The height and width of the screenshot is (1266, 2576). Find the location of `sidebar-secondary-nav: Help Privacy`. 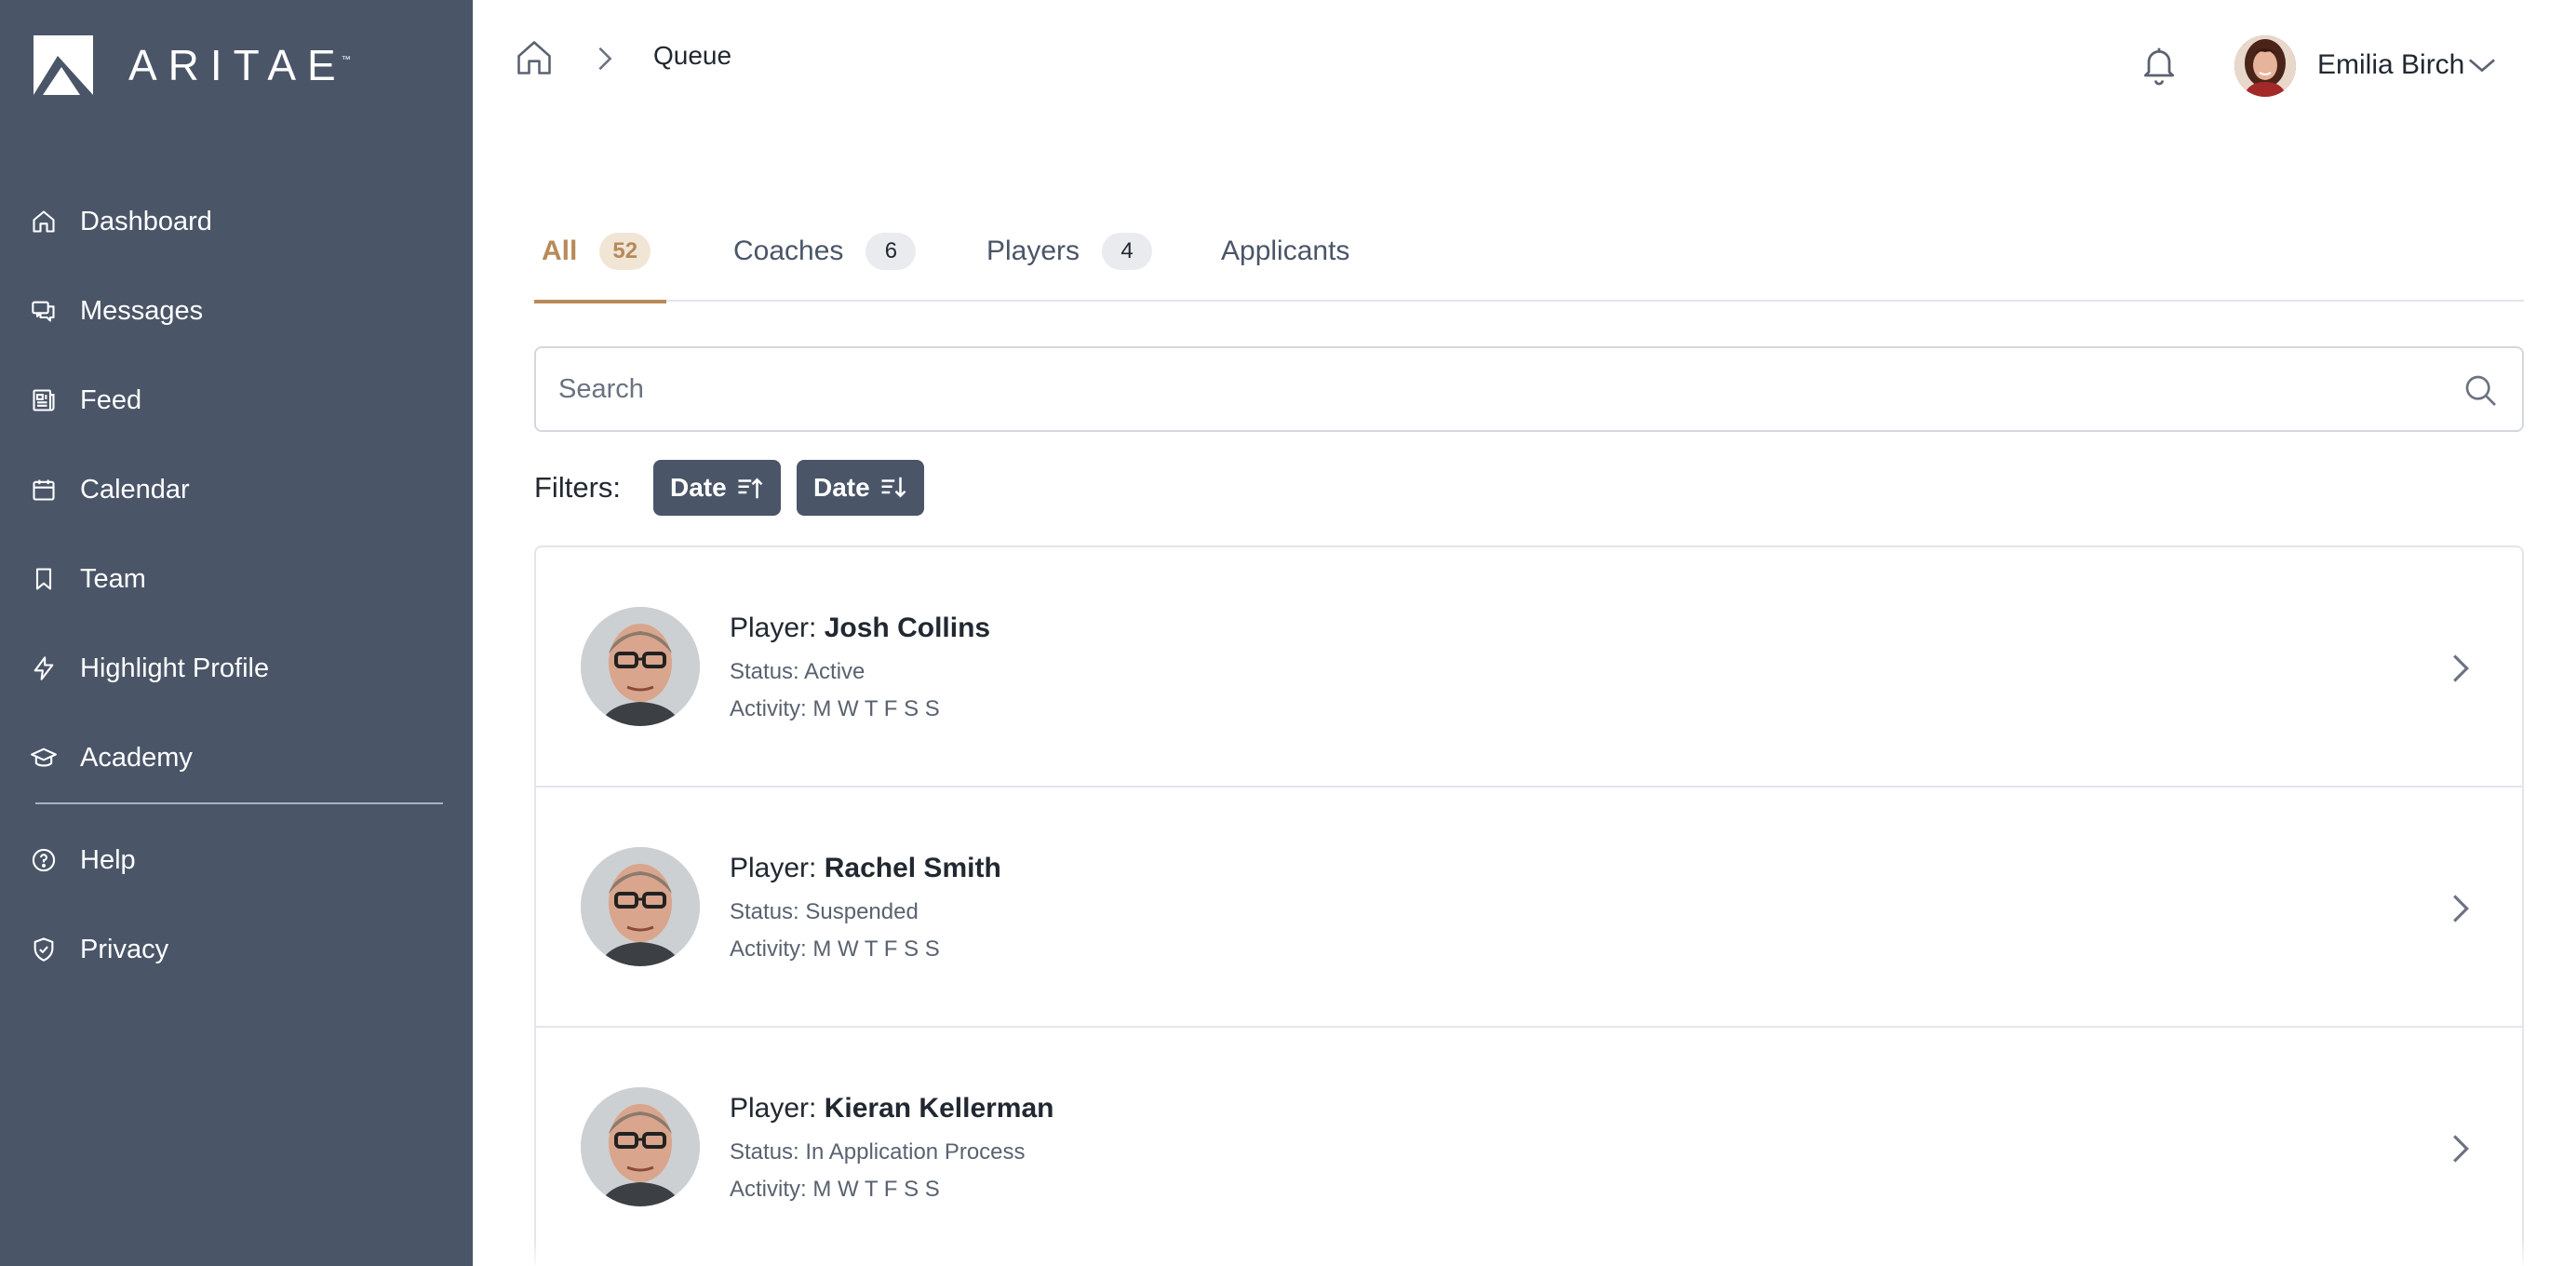

sidebar-secondary-nav: Help Privacy is located at coordinates (236, 904).